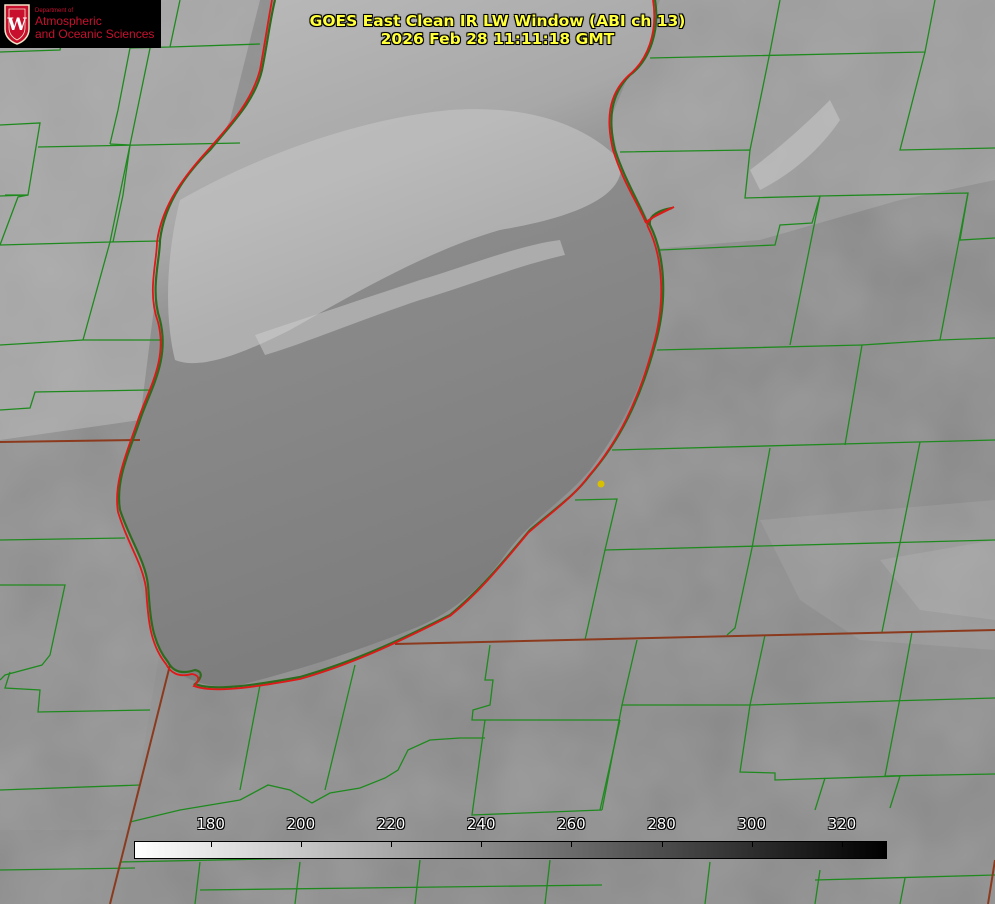 This screenshot has width=995, height=904. What do you see at coordinates (391, 824) in the screenshot?
I see `colorbar-tick-label: 220` at bounding box center [391, 824].